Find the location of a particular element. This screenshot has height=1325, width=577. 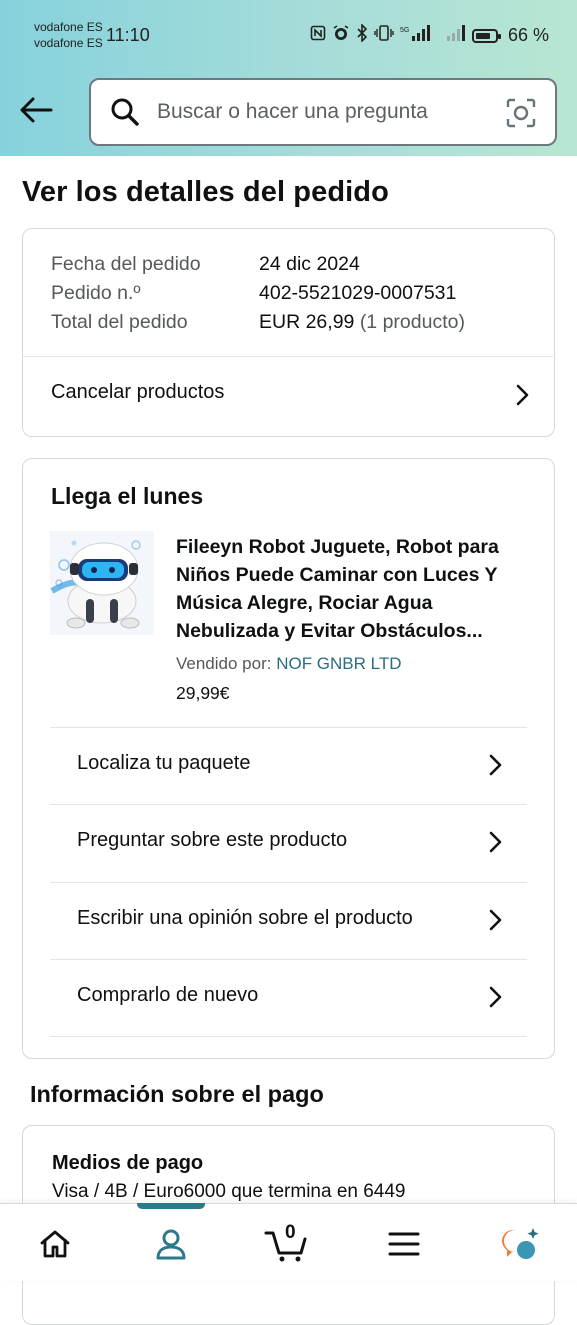

write-review-label: Escribir una opinión sobre el producto is located at coordinates (245, 918).